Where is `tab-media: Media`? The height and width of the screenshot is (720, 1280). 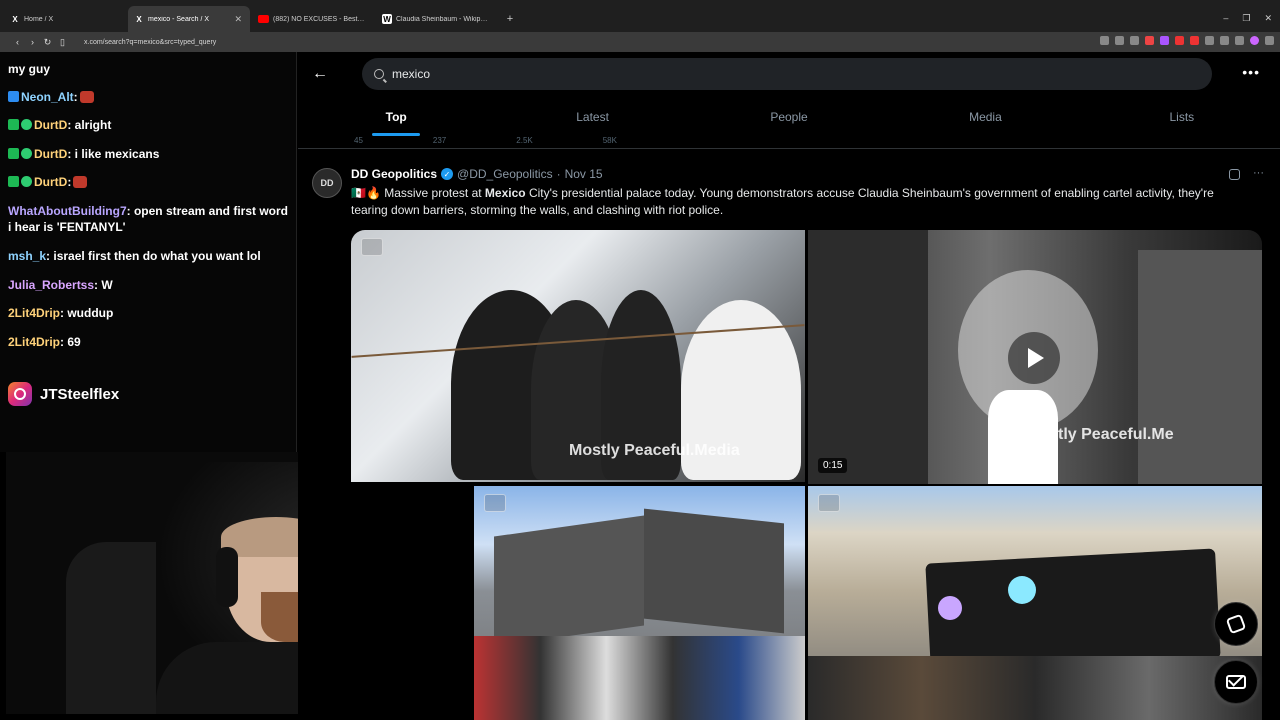
tab-media: Media is located at coordinates (985, 120).